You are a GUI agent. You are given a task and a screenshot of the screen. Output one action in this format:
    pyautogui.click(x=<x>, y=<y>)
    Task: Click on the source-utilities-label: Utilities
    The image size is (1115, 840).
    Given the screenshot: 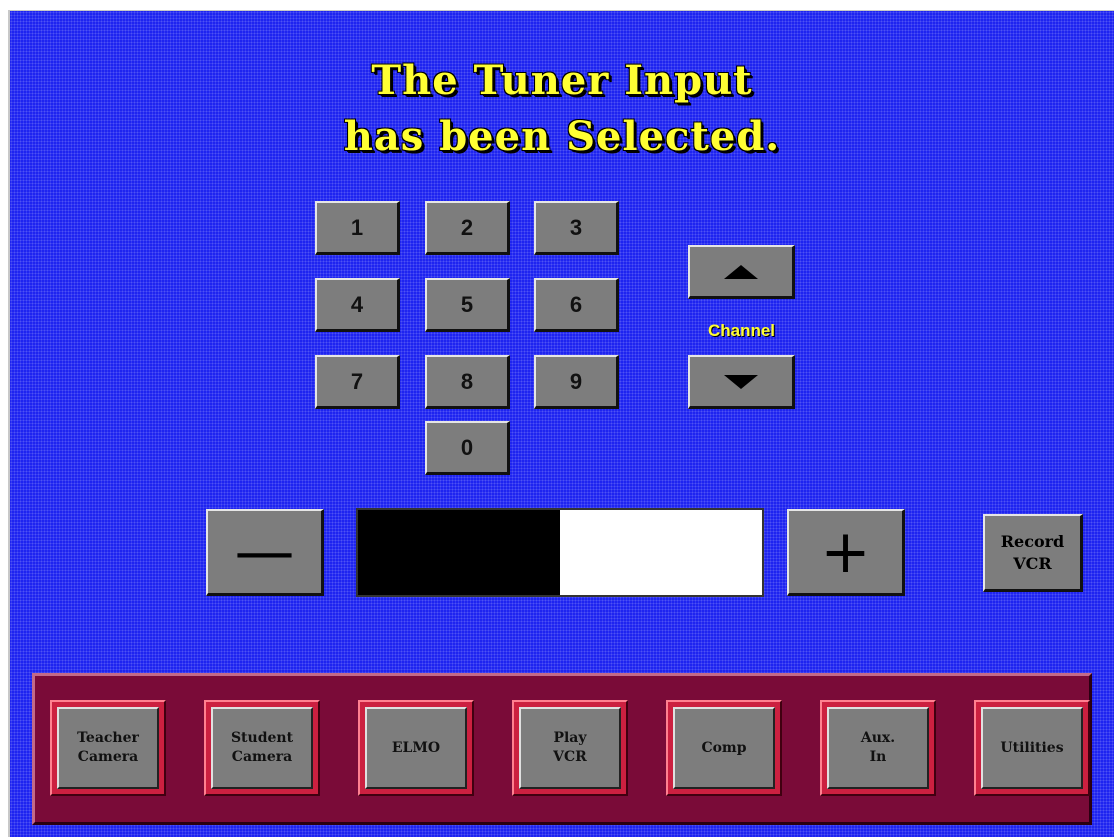 What is the action you would take?
    pyautogui.click(x=1032, y=748)
    